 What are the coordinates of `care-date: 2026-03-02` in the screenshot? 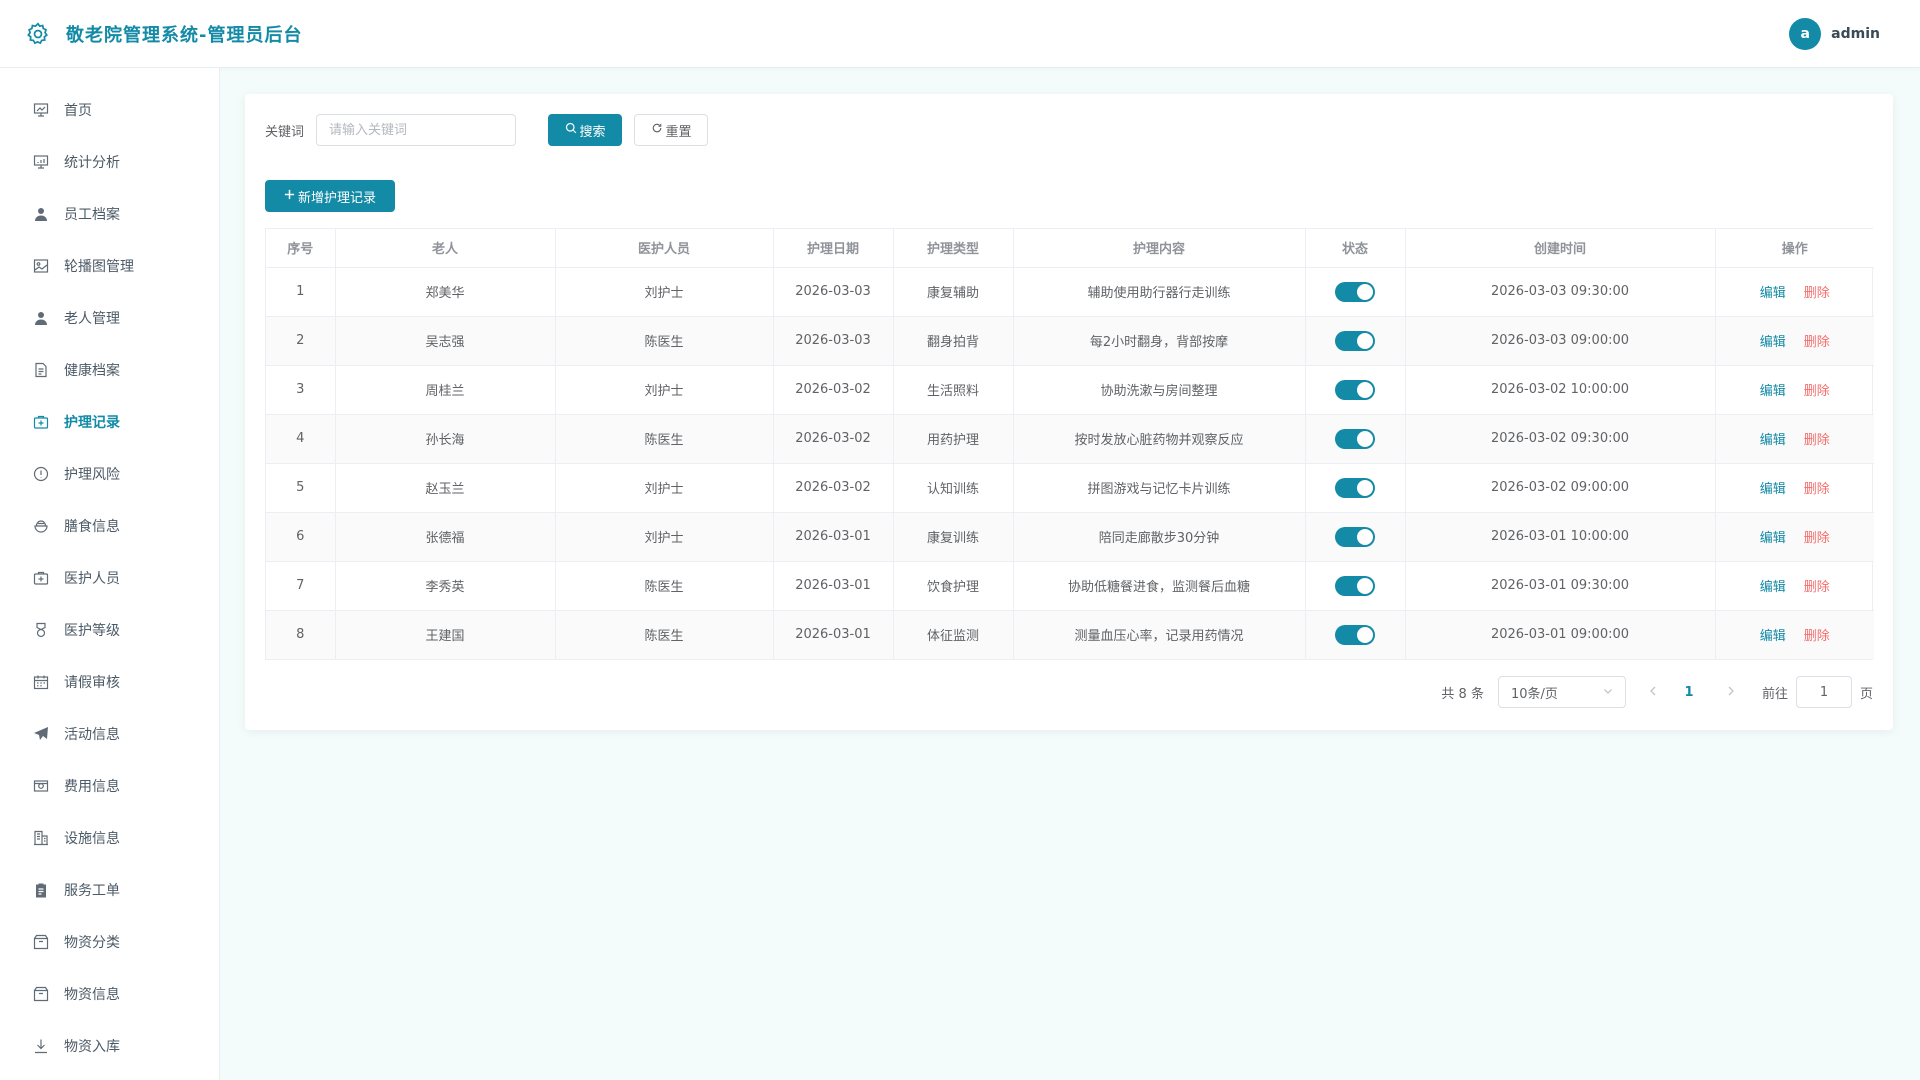 It's located at (833, 439).